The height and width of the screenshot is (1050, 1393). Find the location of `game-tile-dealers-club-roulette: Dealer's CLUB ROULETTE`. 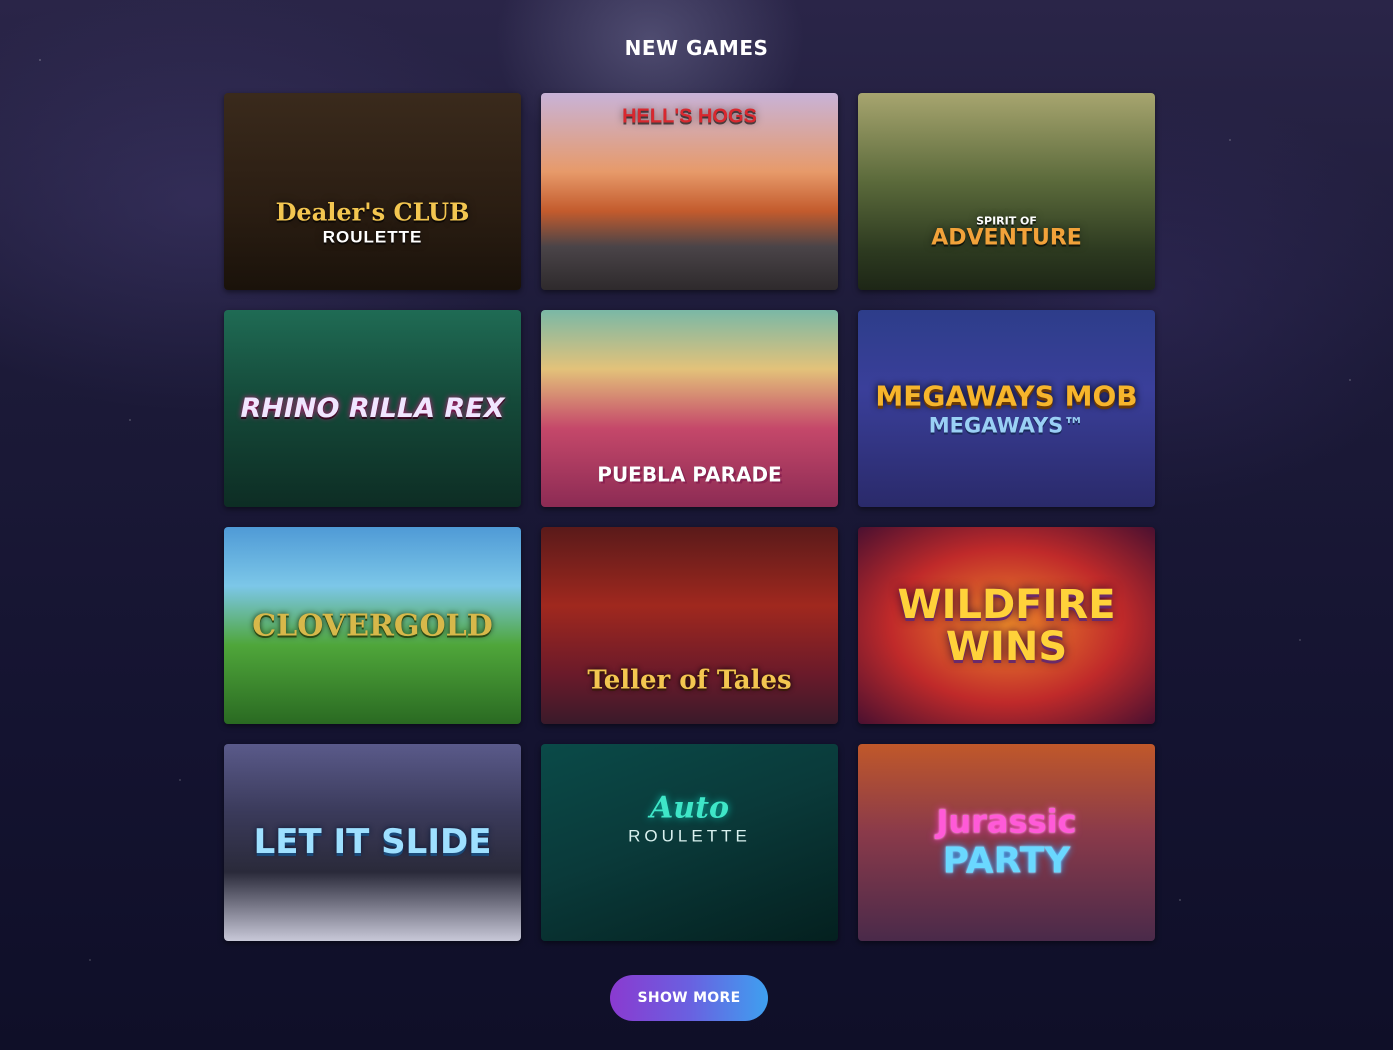

game-tile-dealers-club-roulette: Dealer's CLUB ROULETTE is located at coordinates (372, 191).